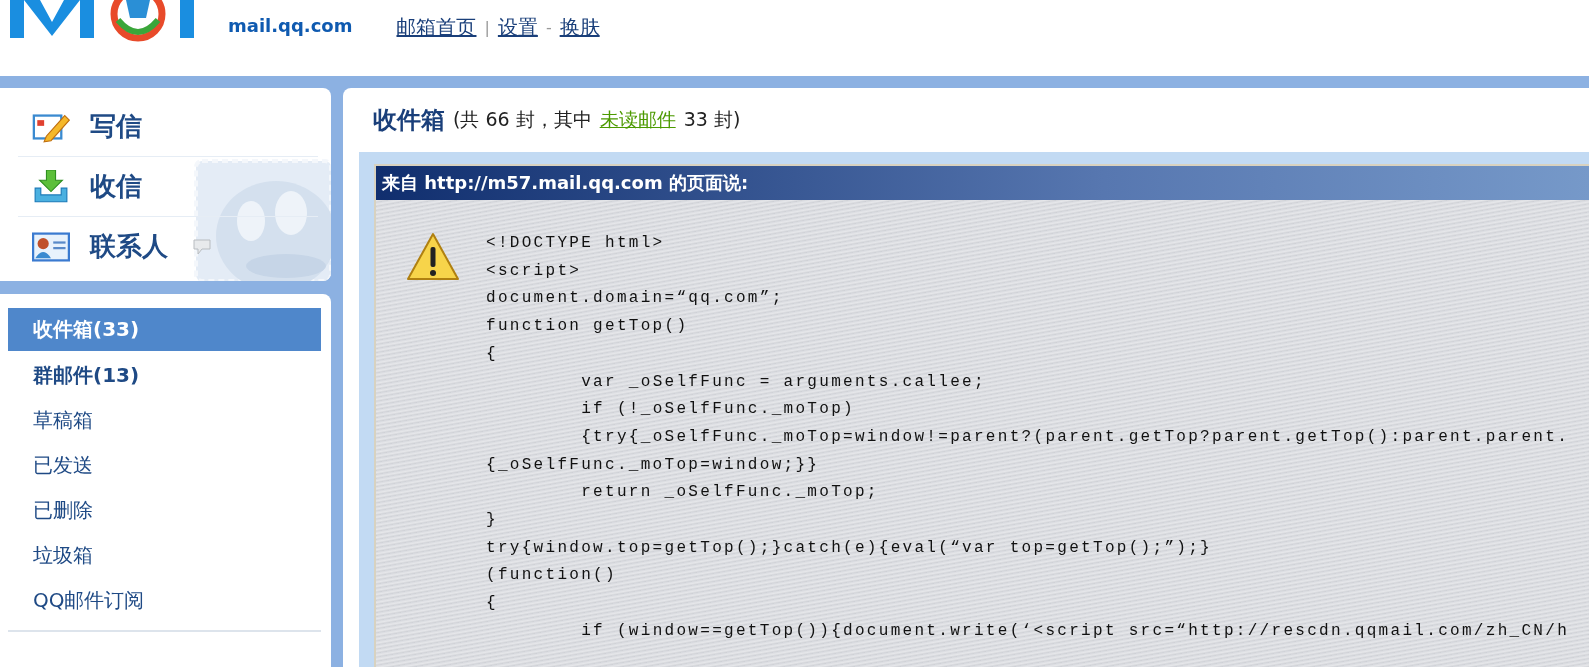 The width and height of the screenshot is (1589, 667). I want to click on message-line: <script>, so click(534, 271).